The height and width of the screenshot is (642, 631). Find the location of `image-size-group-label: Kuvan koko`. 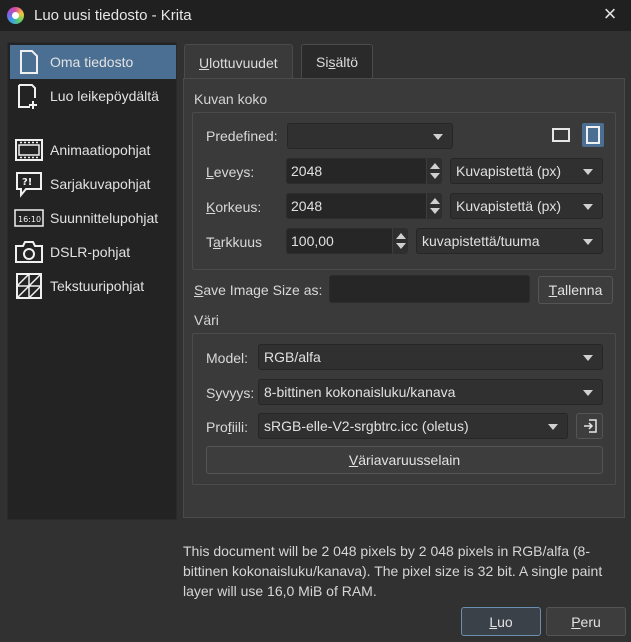

image-size-group-label: Kuvan koko is located at coordinates (231, 99).